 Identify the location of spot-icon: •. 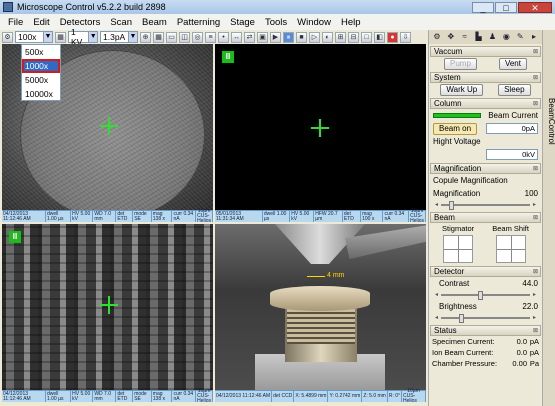
(223, 37).